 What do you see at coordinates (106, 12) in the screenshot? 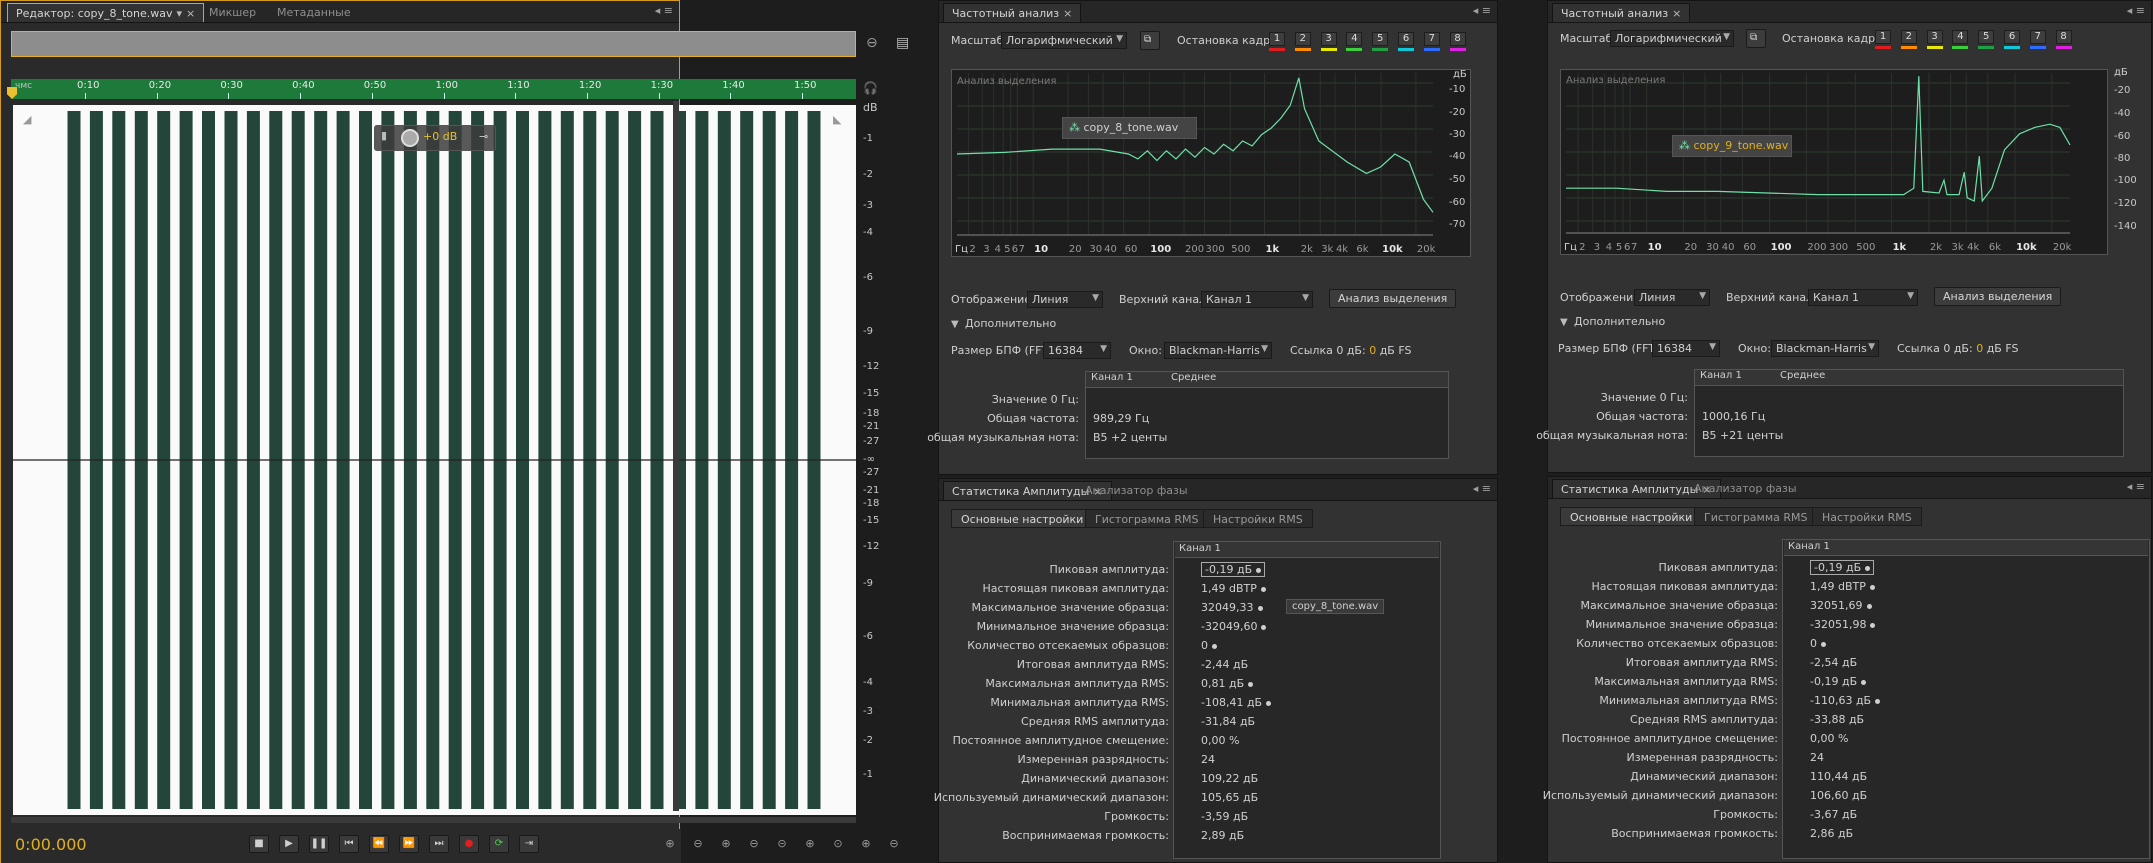
I see `tab-editor: Редактор: copy_8_tone.wav ▾ ×` at bounding box center [106, 12].